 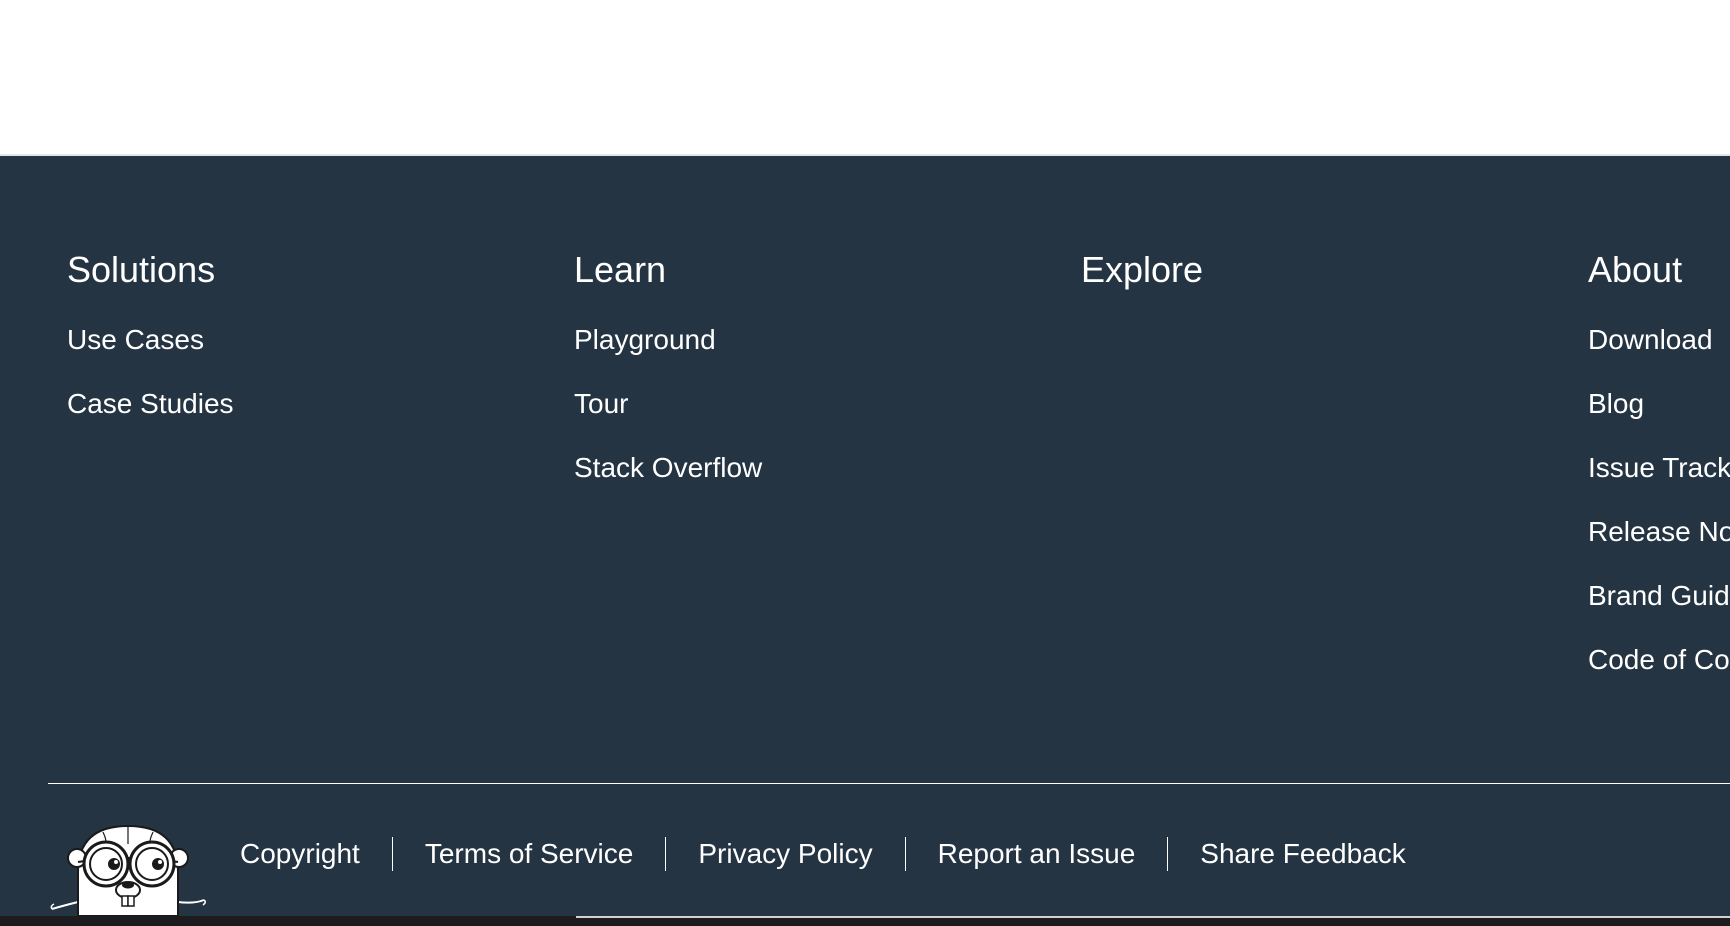 I want to click on footer-link-case-studies: Case Studies, so click(x=150, y=404).